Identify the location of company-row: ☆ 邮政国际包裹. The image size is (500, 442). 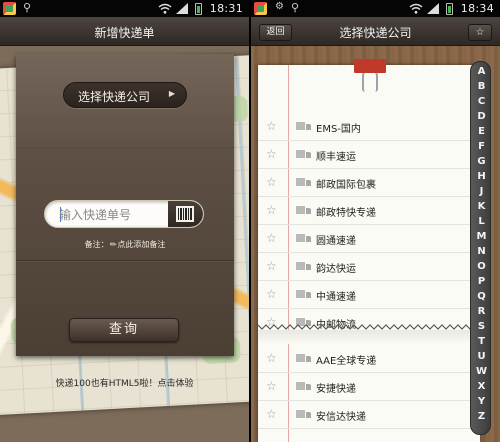
(369, 183).